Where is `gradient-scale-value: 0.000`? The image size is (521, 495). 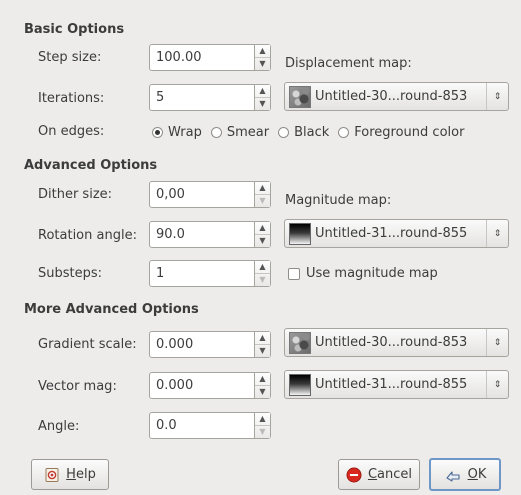 gradient-scale-value: 0.000 is located at coordinates (202, 344).